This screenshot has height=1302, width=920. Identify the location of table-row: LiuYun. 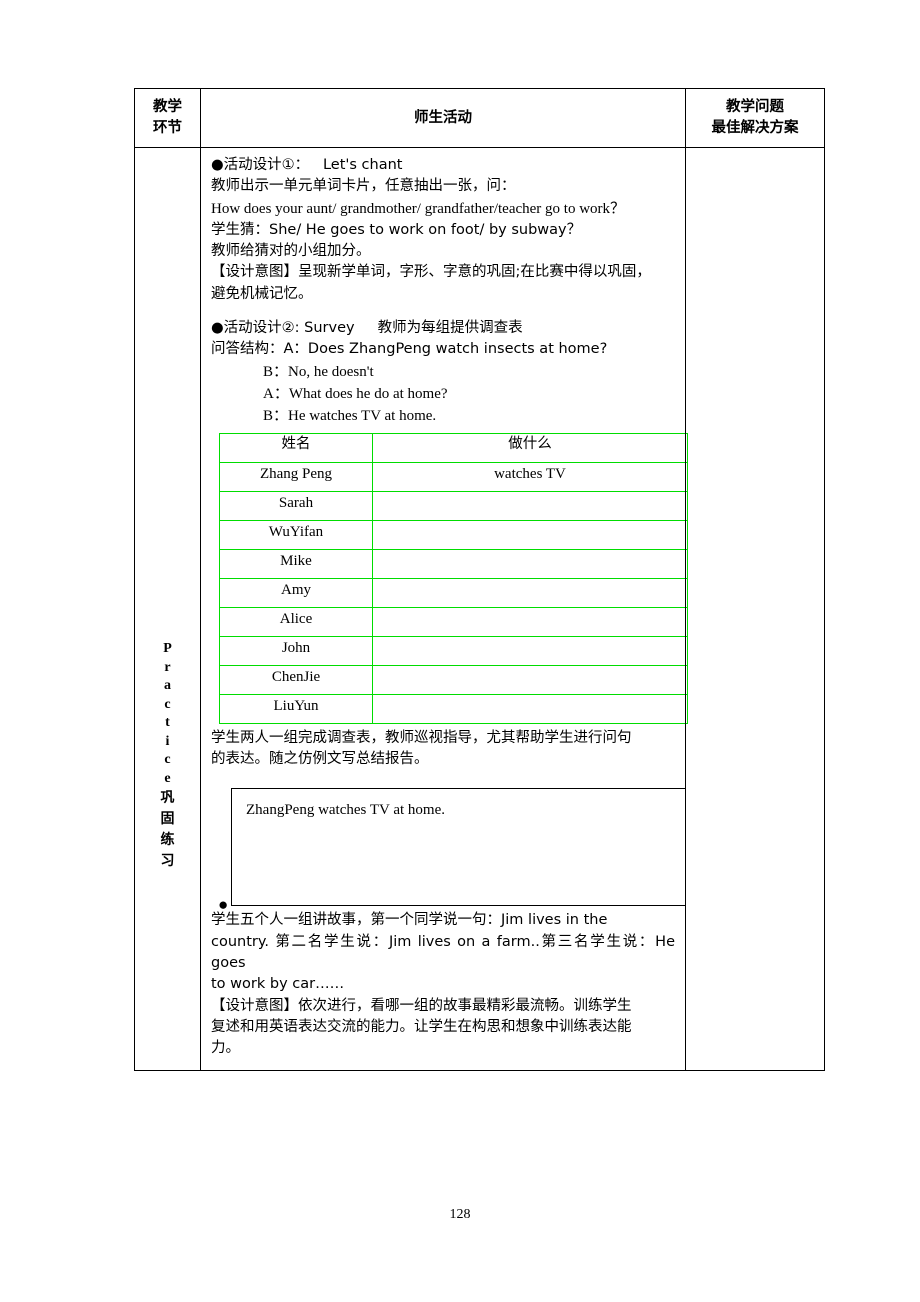
(453, 708).